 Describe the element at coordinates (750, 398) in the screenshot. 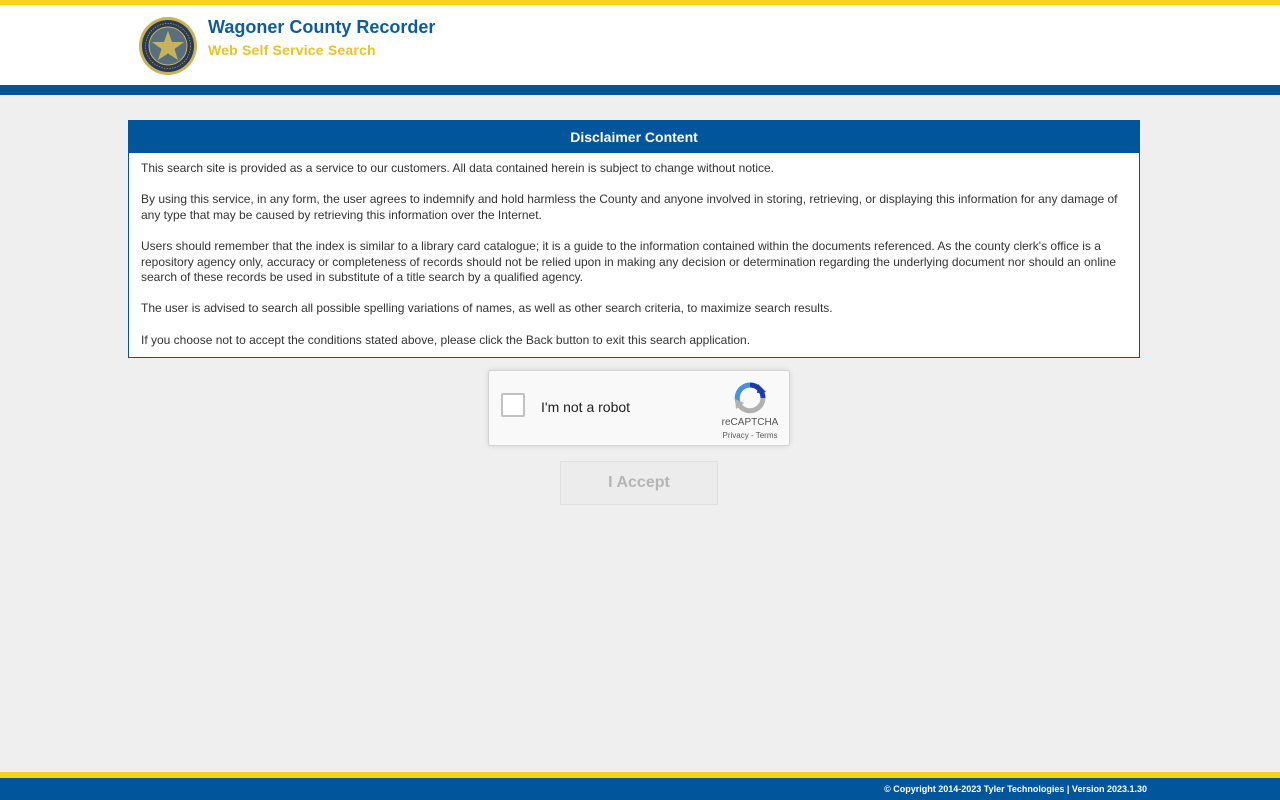

I see `recaptcha-logo-icon` at that location.